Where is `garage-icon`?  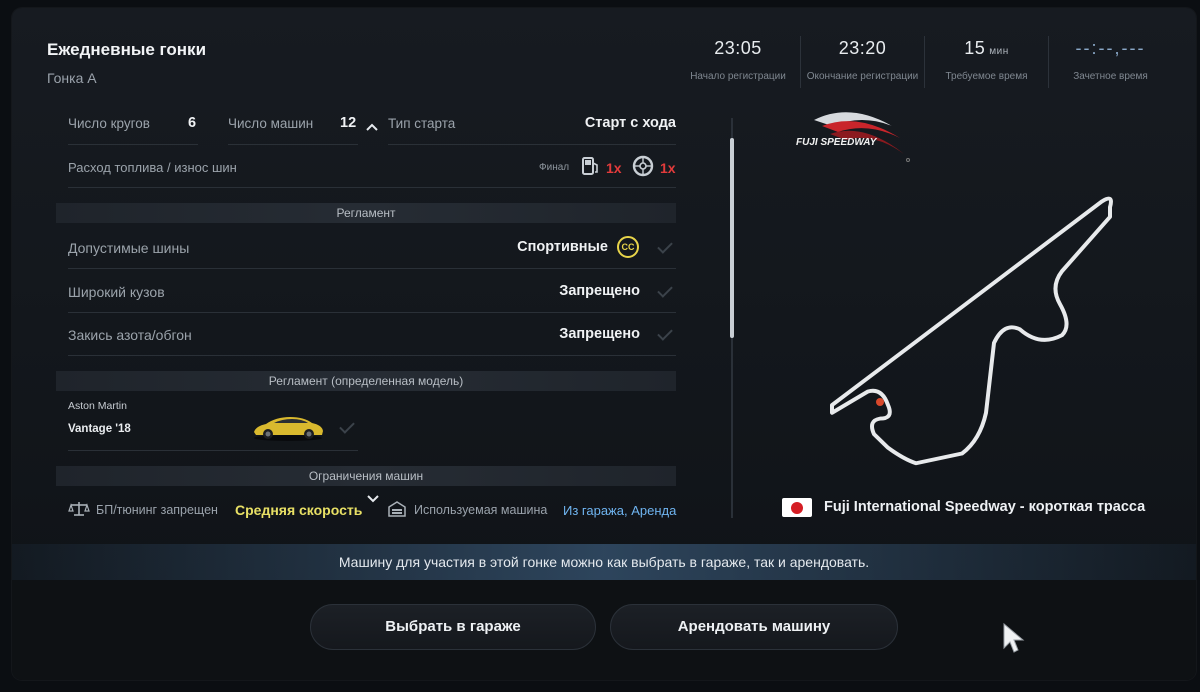
garage-icon is located at coordinates (397, 509).